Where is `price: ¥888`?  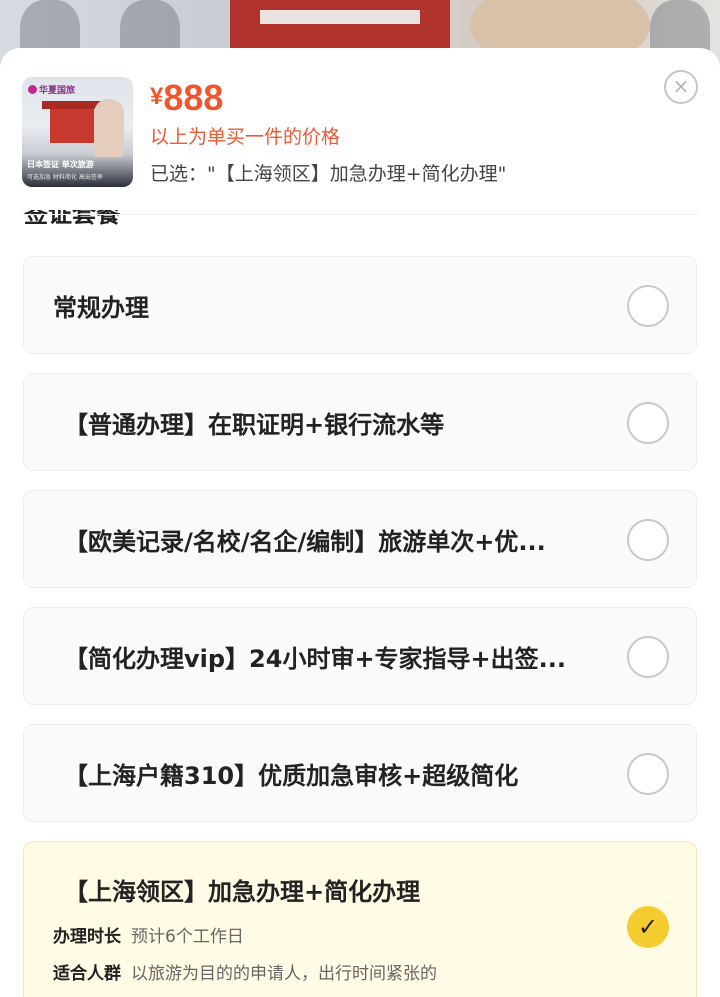
price: ¥888 is located at coordinates (186, 98).